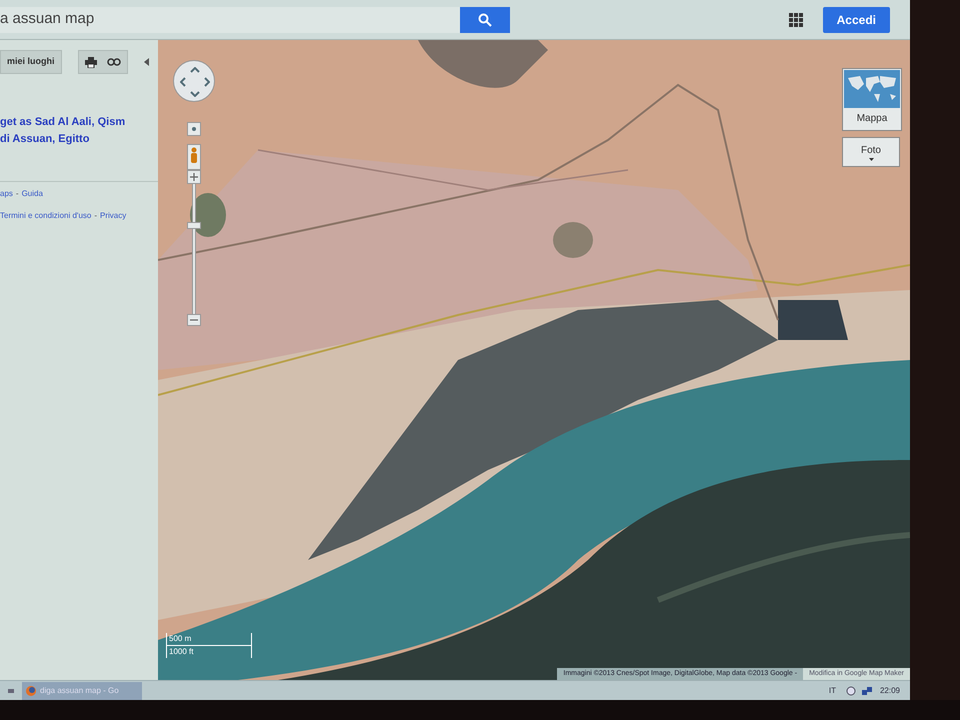 Image resolution: width=960 pixels, height=720 pixels. I want to click on place-title-link: di Assuan, Egitto, so click(79, 138).